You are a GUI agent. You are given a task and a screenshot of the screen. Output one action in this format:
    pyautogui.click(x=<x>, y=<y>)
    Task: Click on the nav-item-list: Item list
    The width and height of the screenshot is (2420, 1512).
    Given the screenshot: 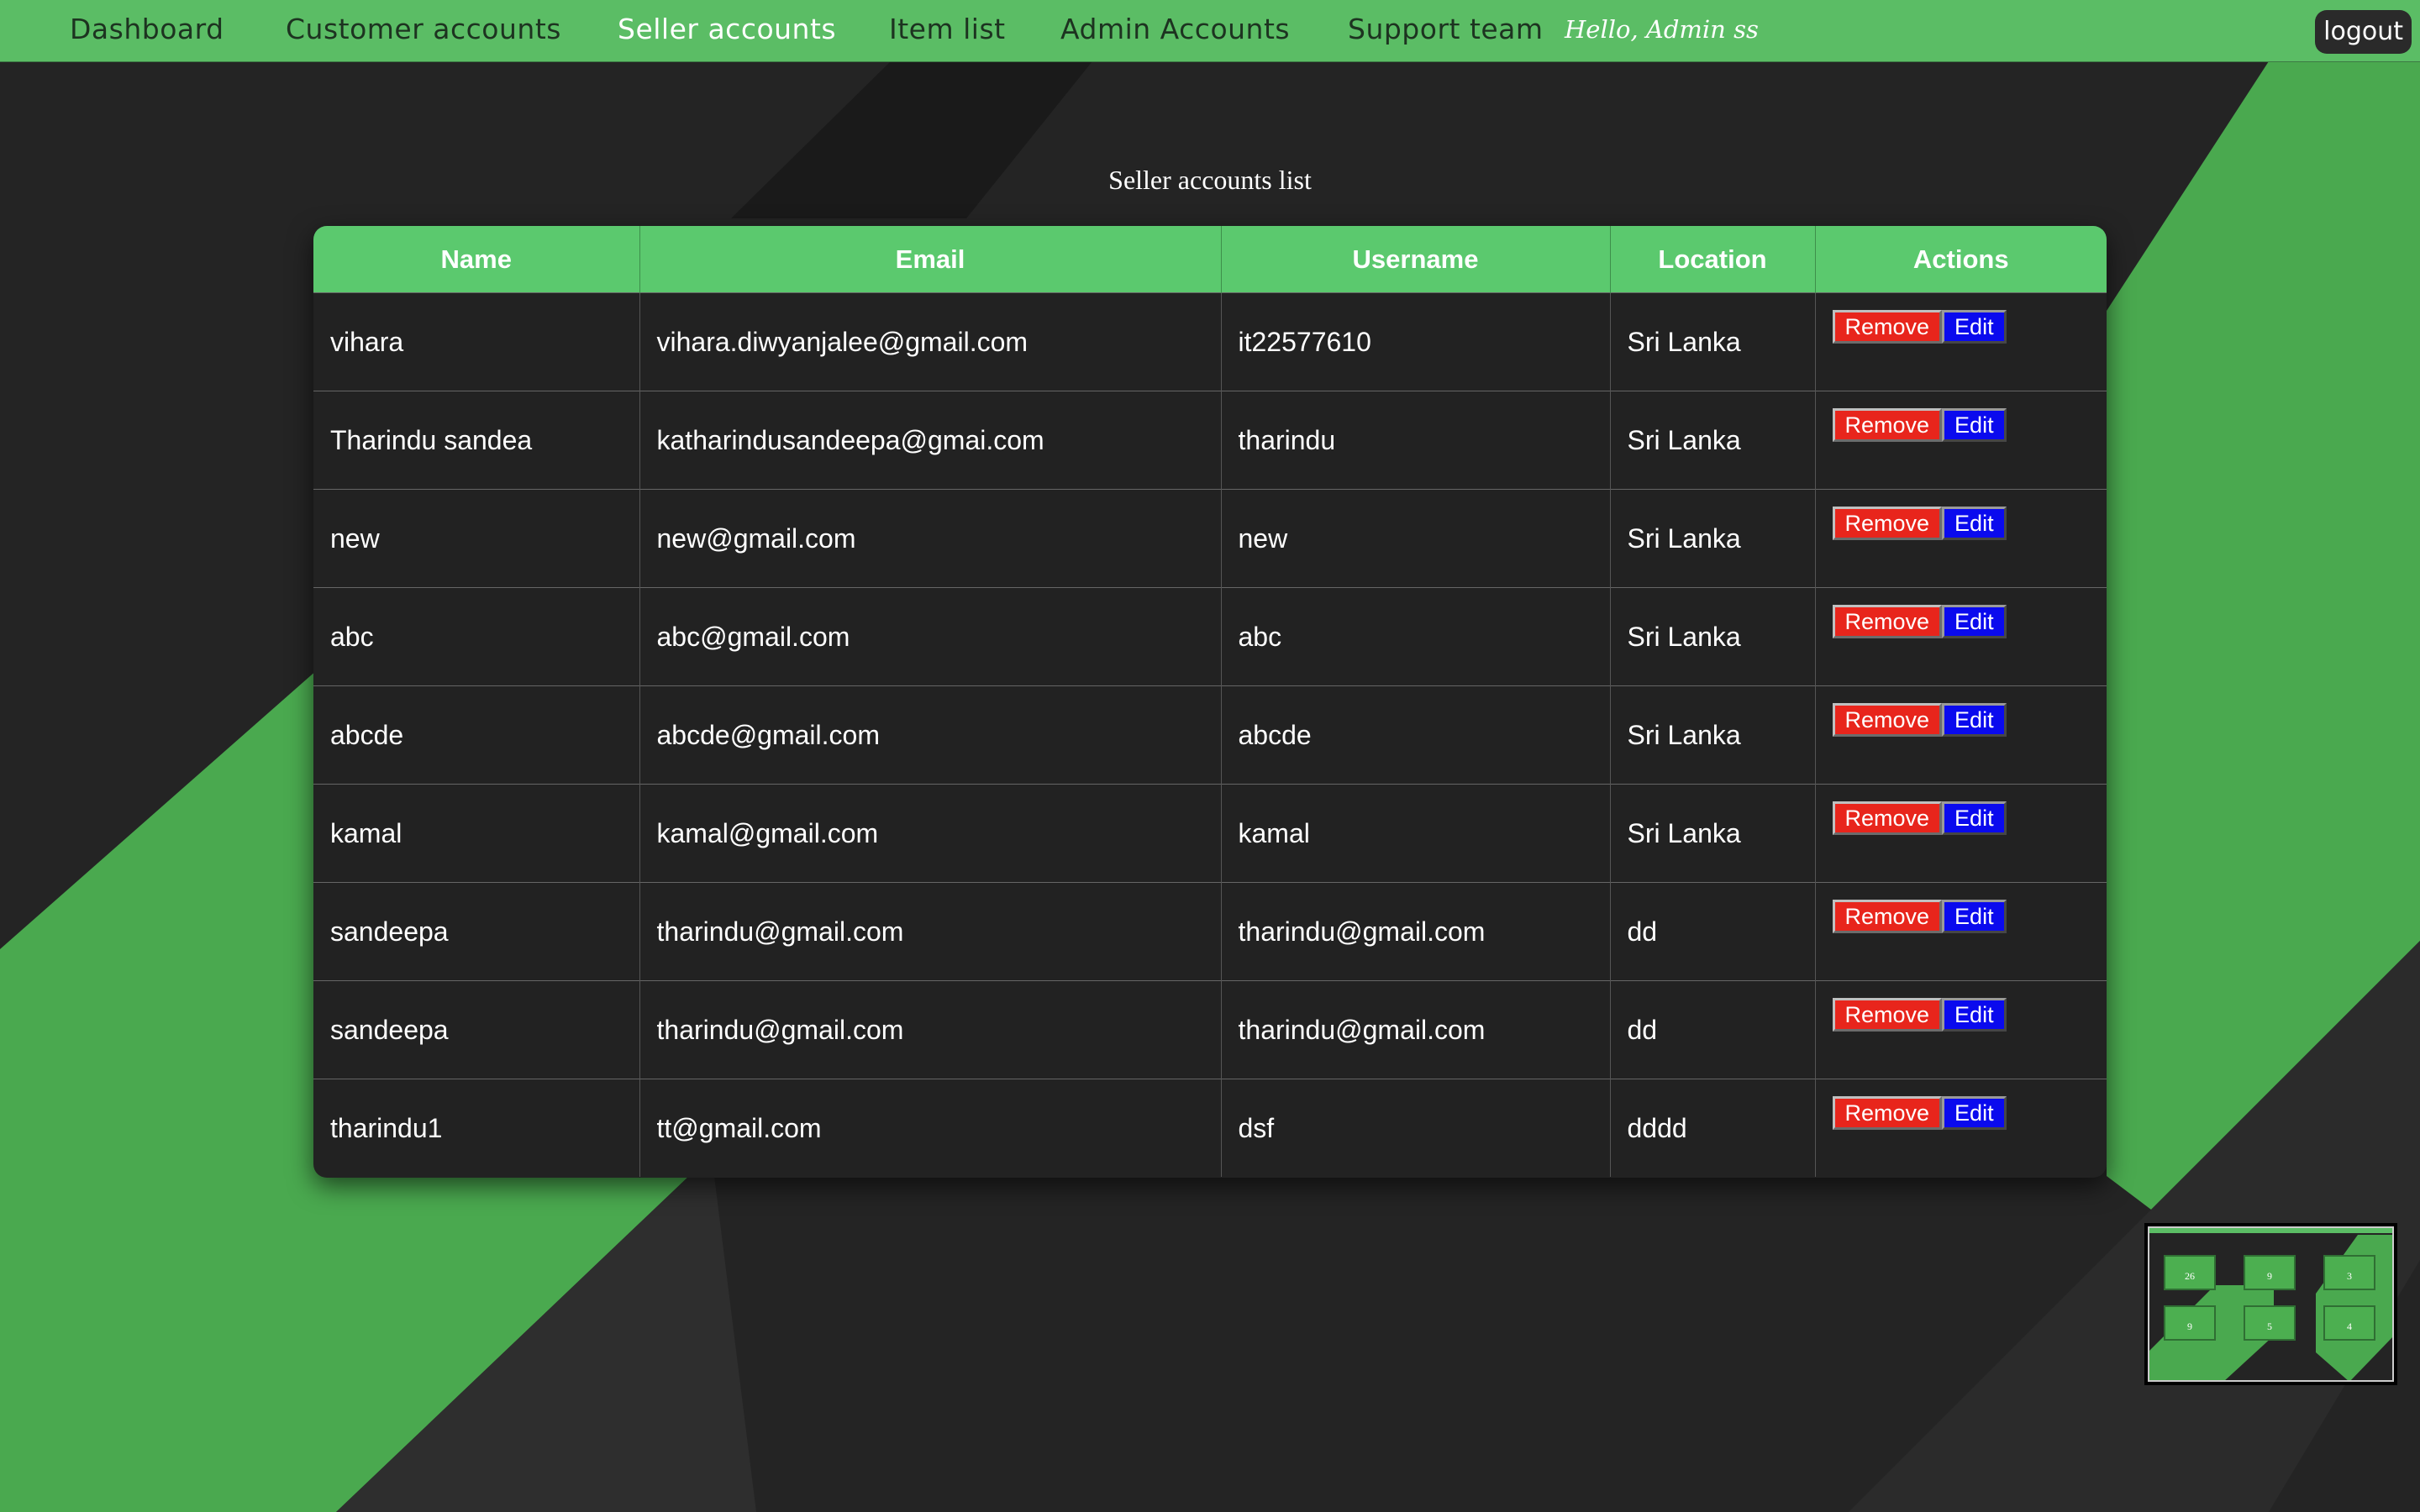 What is the action you would take?
    pyautogui.click(x=947, y=30)
    